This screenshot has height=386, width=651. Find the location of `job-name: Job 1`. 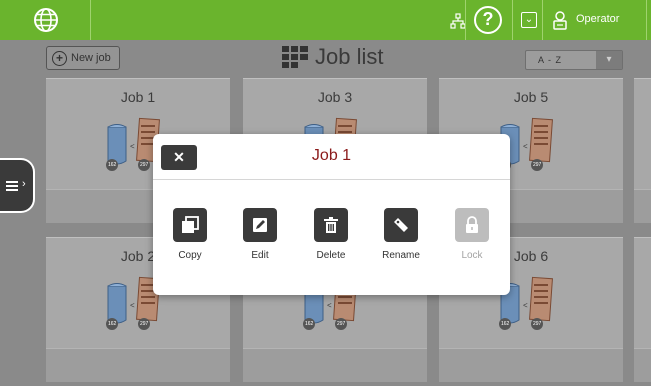

job-name: Job 1 is located at coordinates (138, 97).